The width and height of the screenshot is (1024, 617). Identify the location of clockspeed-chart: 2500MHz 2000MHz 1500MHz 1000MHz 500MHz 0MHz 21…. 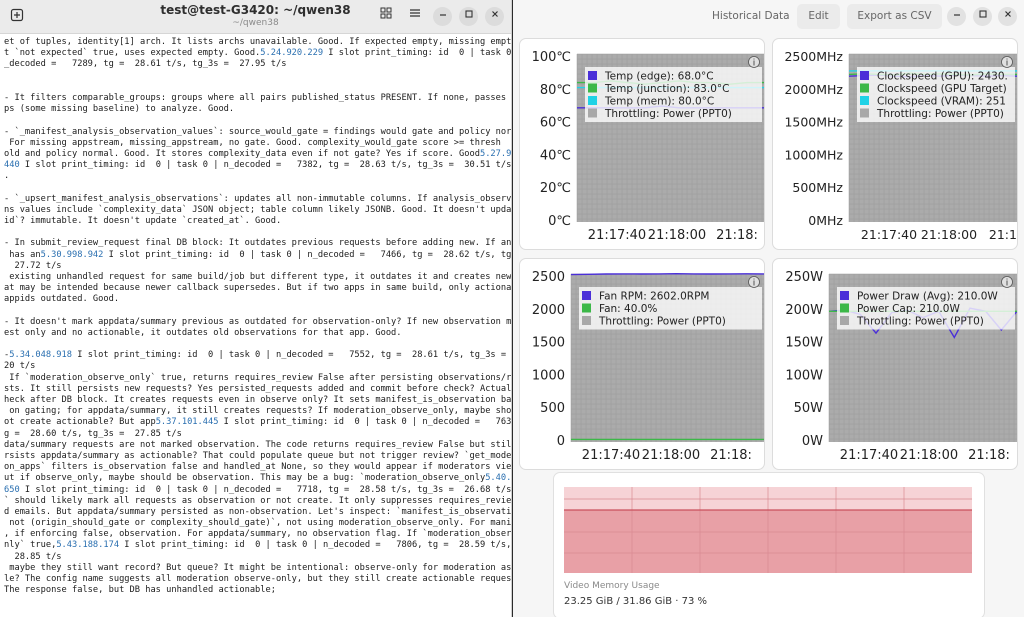
(900, 145).